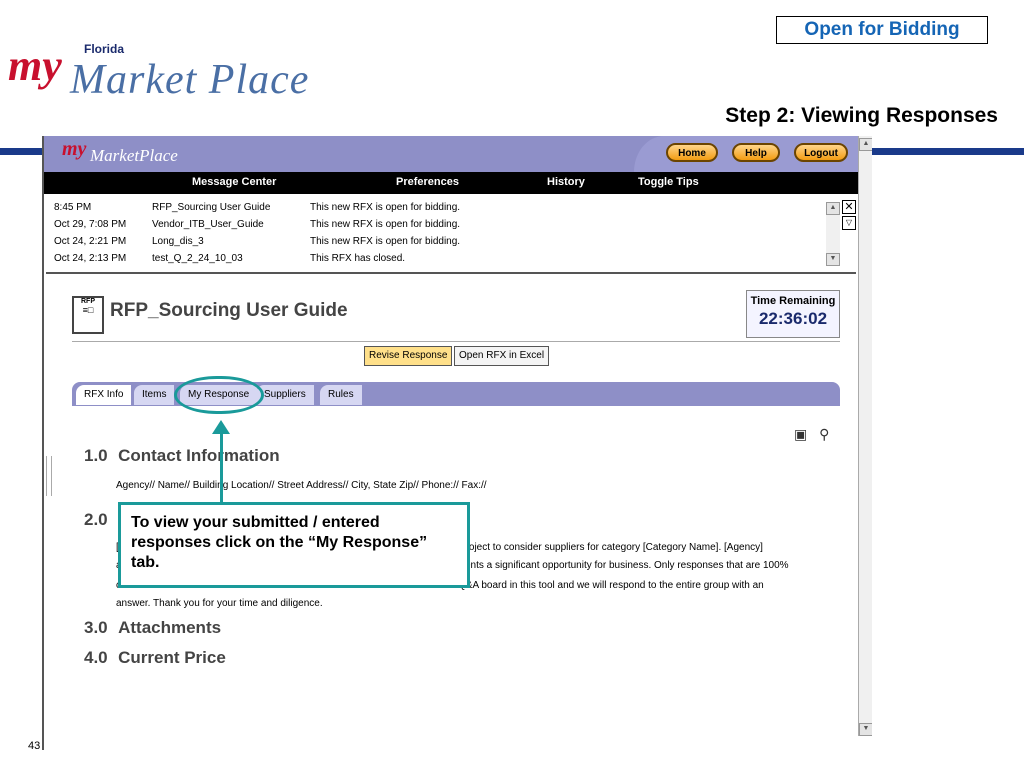  Describe the element at coordinates (566, 182) in the screenshot. I see `nav-history: History` at that location.